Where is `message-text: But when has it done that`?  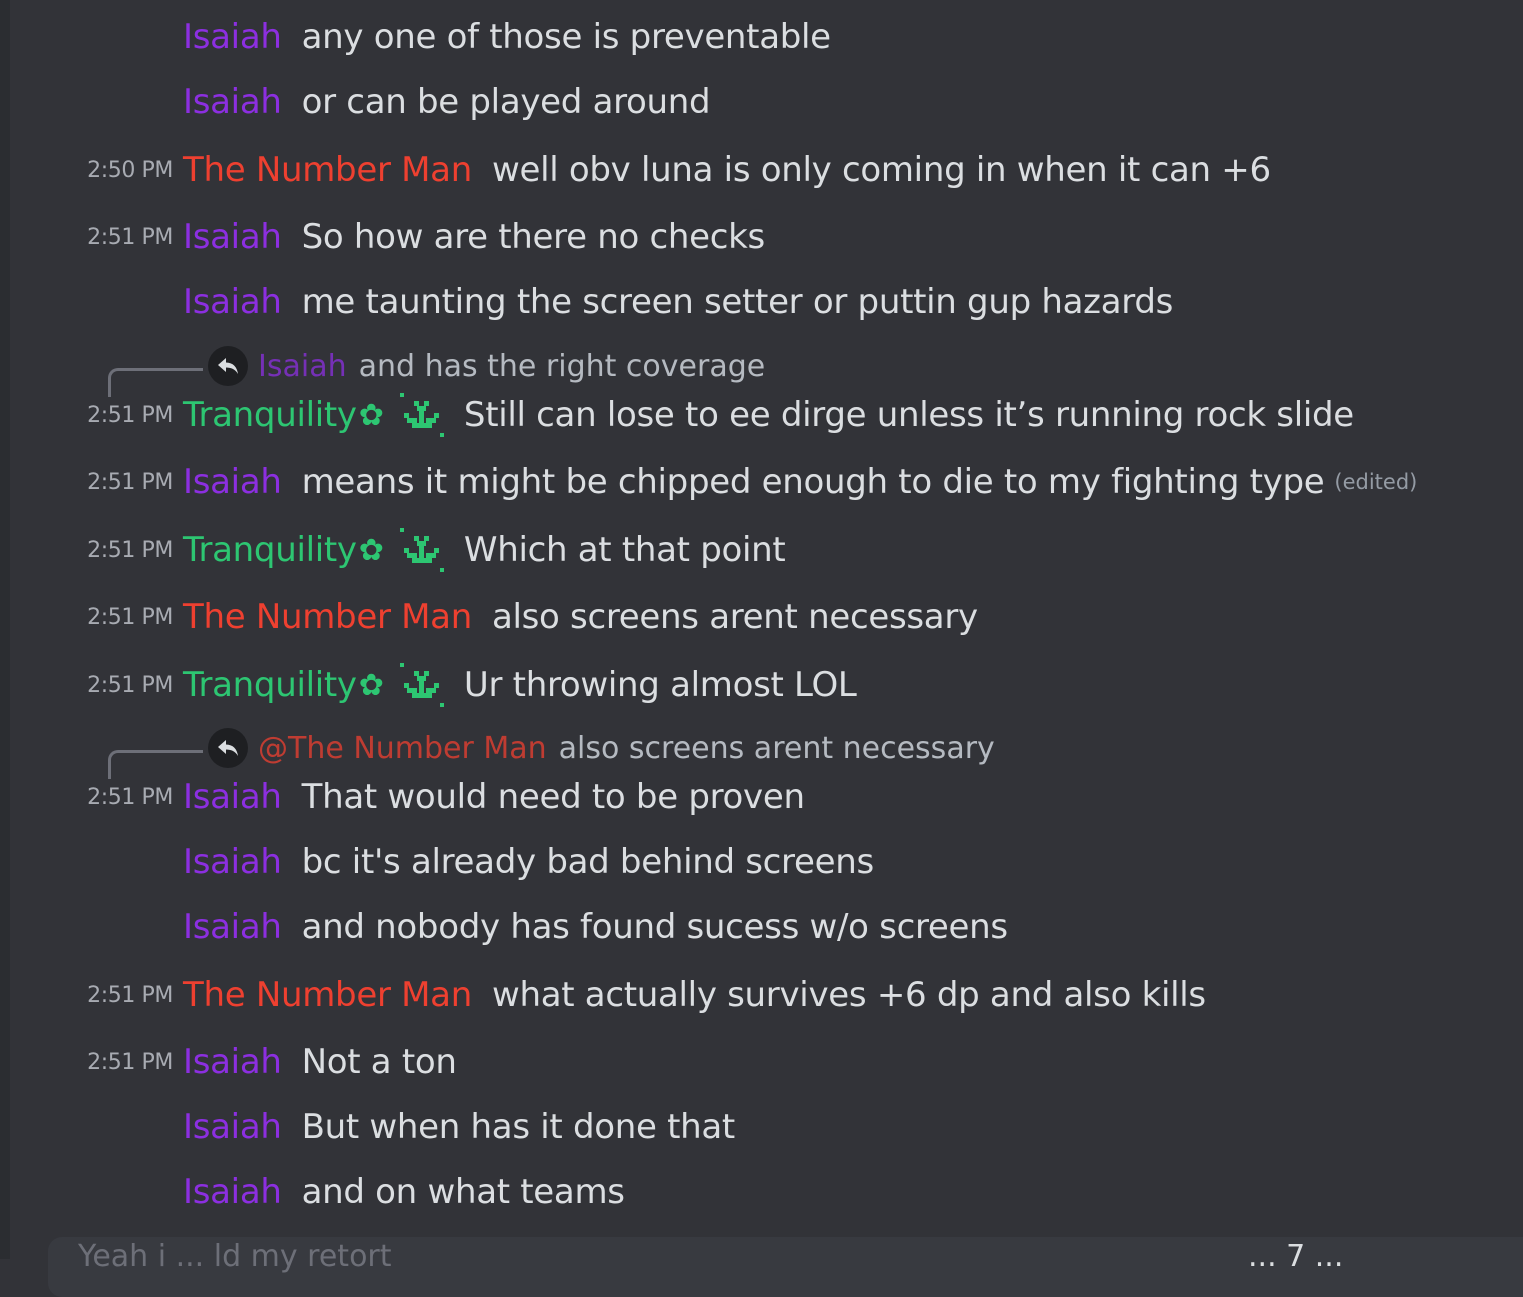 message-text: But when has it done that is located at coordinates (518, 1127).